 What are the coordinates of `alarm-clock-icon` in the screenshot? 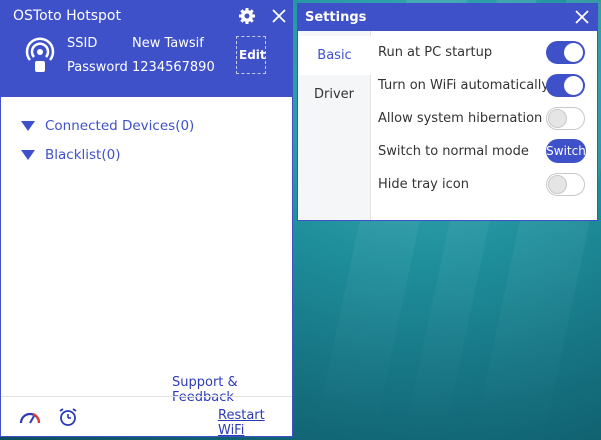 It's located at (68, 417).